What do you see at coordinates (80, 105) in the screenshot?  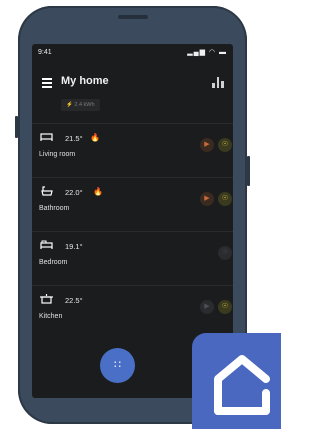 I see `energy-badge: ⚡ 2.4 kWh` at bounding box center [80, 105].